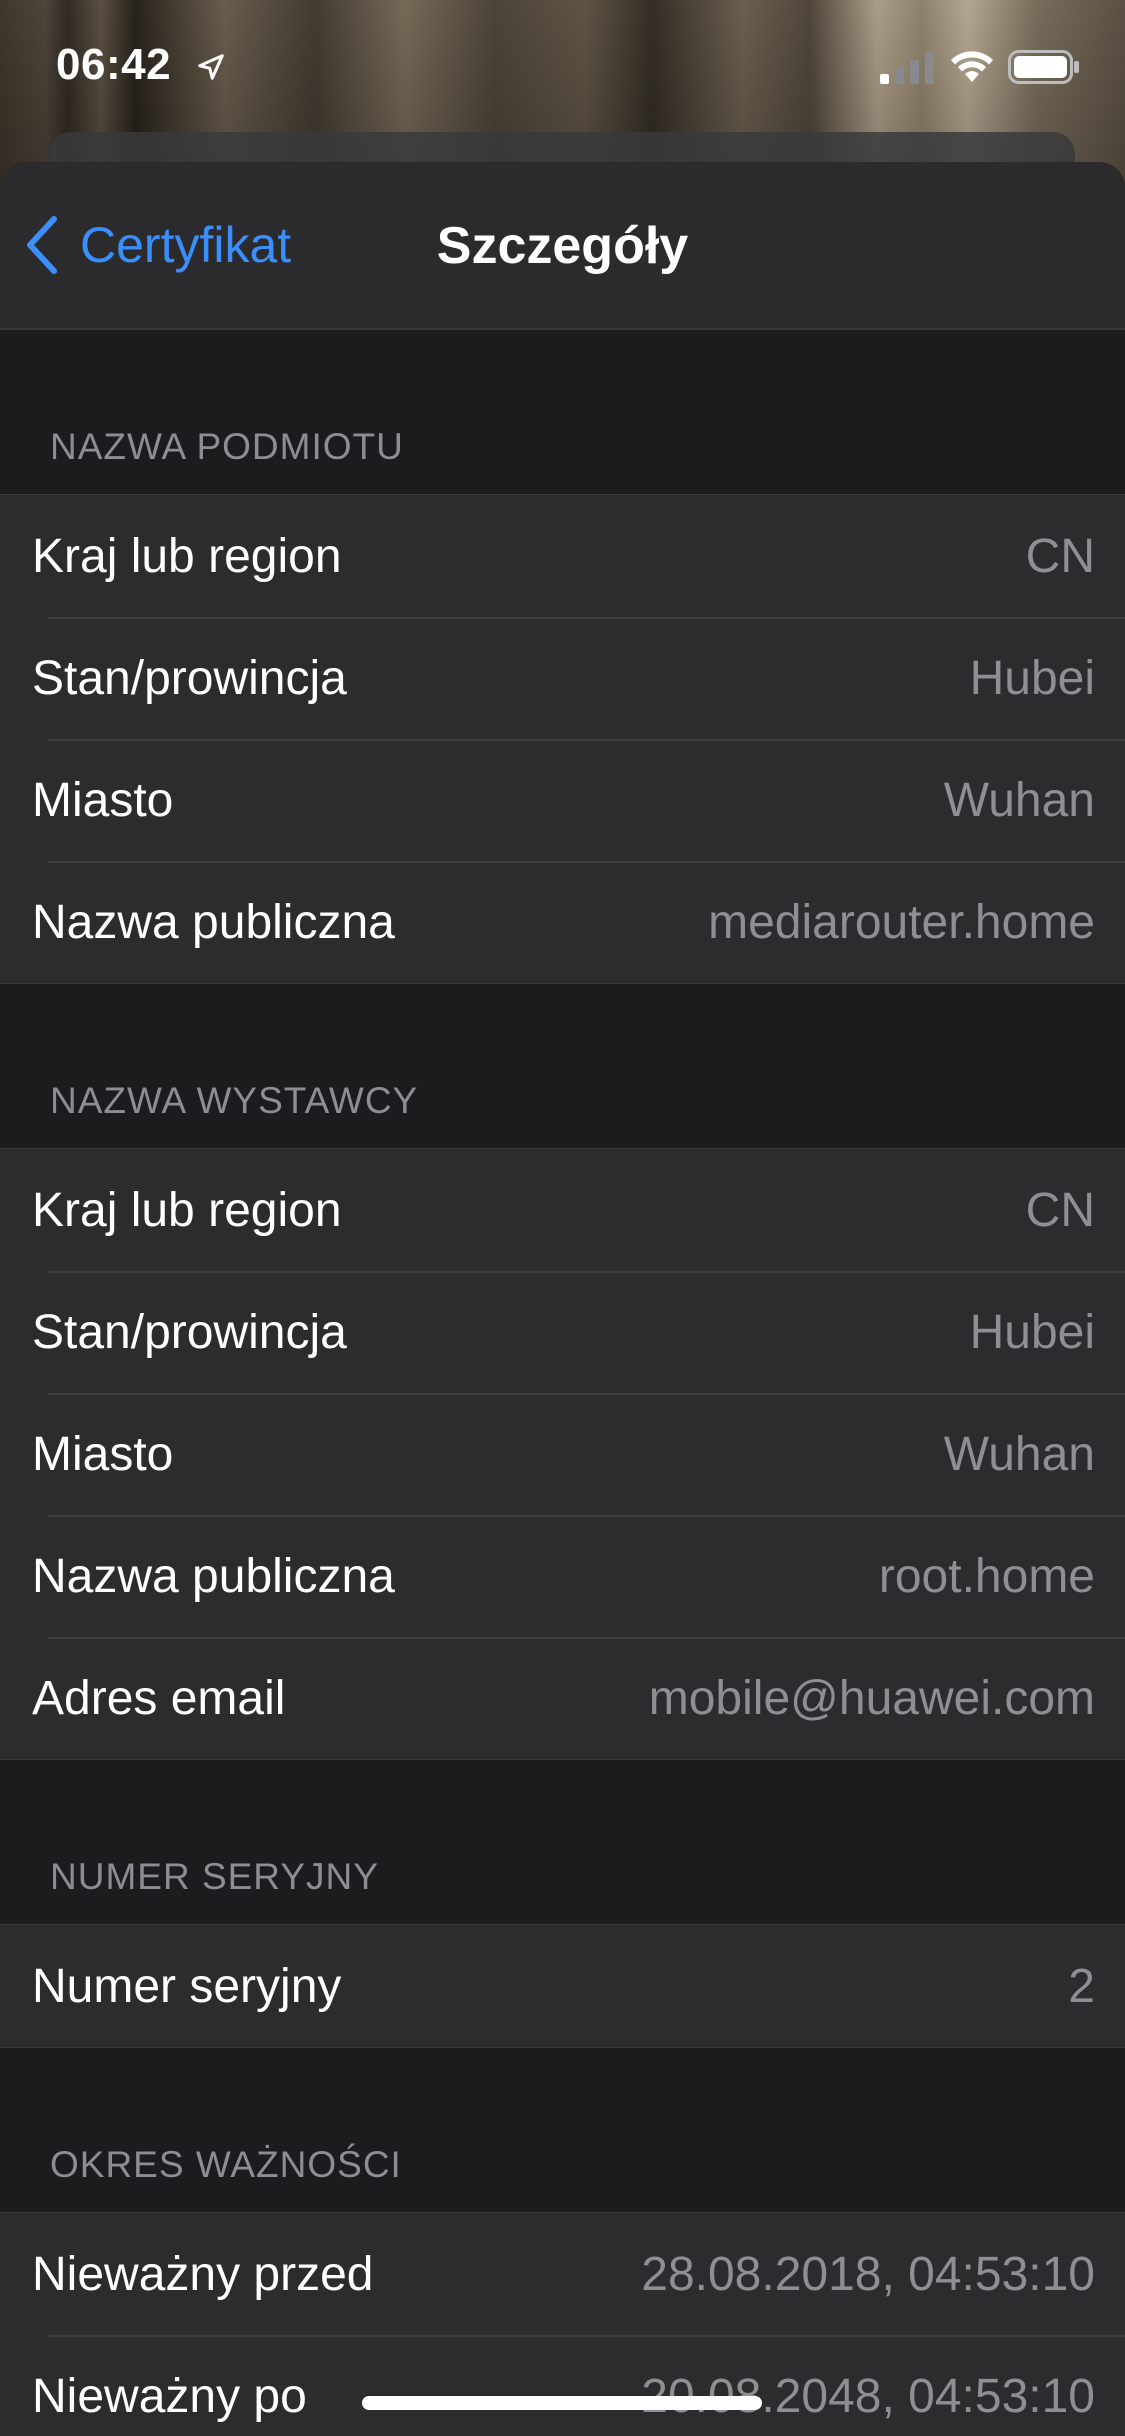 The image size is (1125, 2436). Describe the element at coordinates (562, 1066) in the screenshot. I see `section-header: NAZWA WYSTAWCY` at that location.